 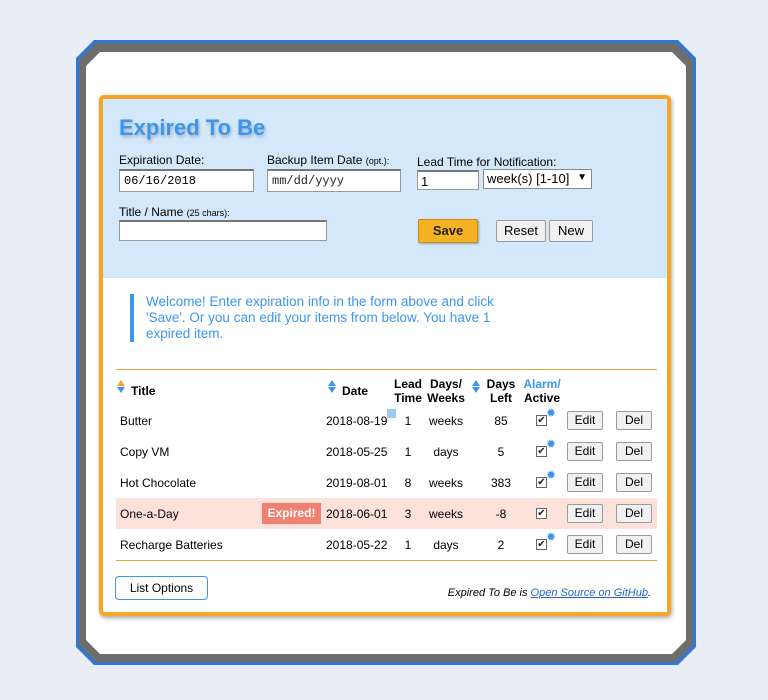 I want to click on new-button: New, so click(x=571, y=231).